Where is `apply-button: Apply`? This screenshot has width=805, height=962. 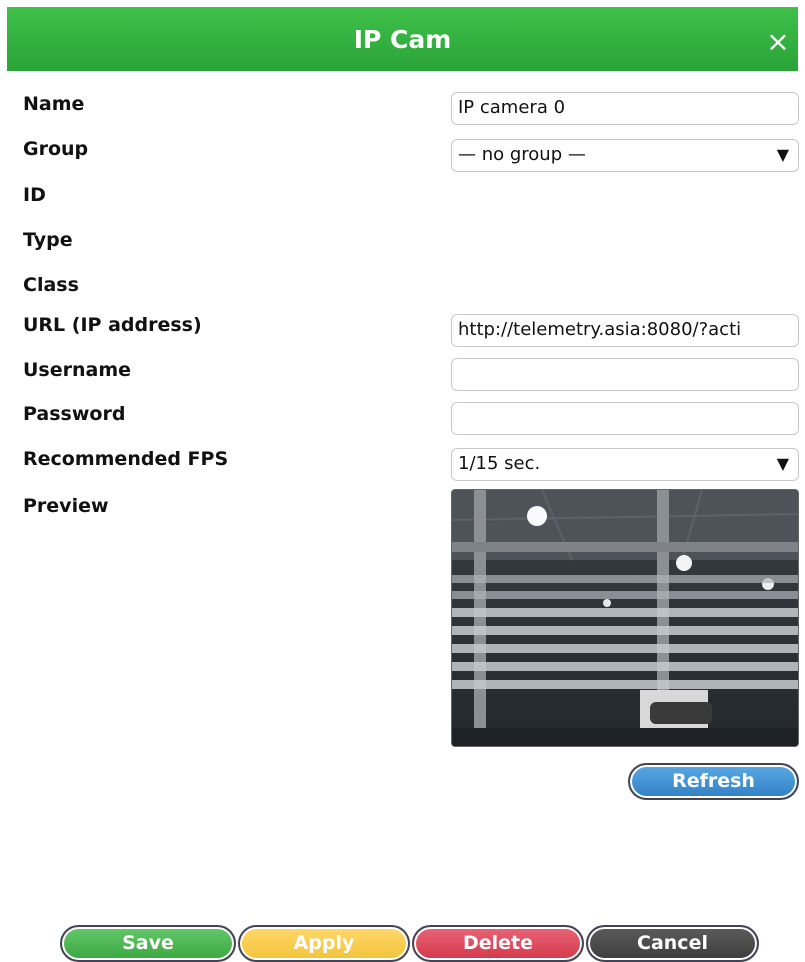 apply-button: Apply is located at coordinates (324, 943).